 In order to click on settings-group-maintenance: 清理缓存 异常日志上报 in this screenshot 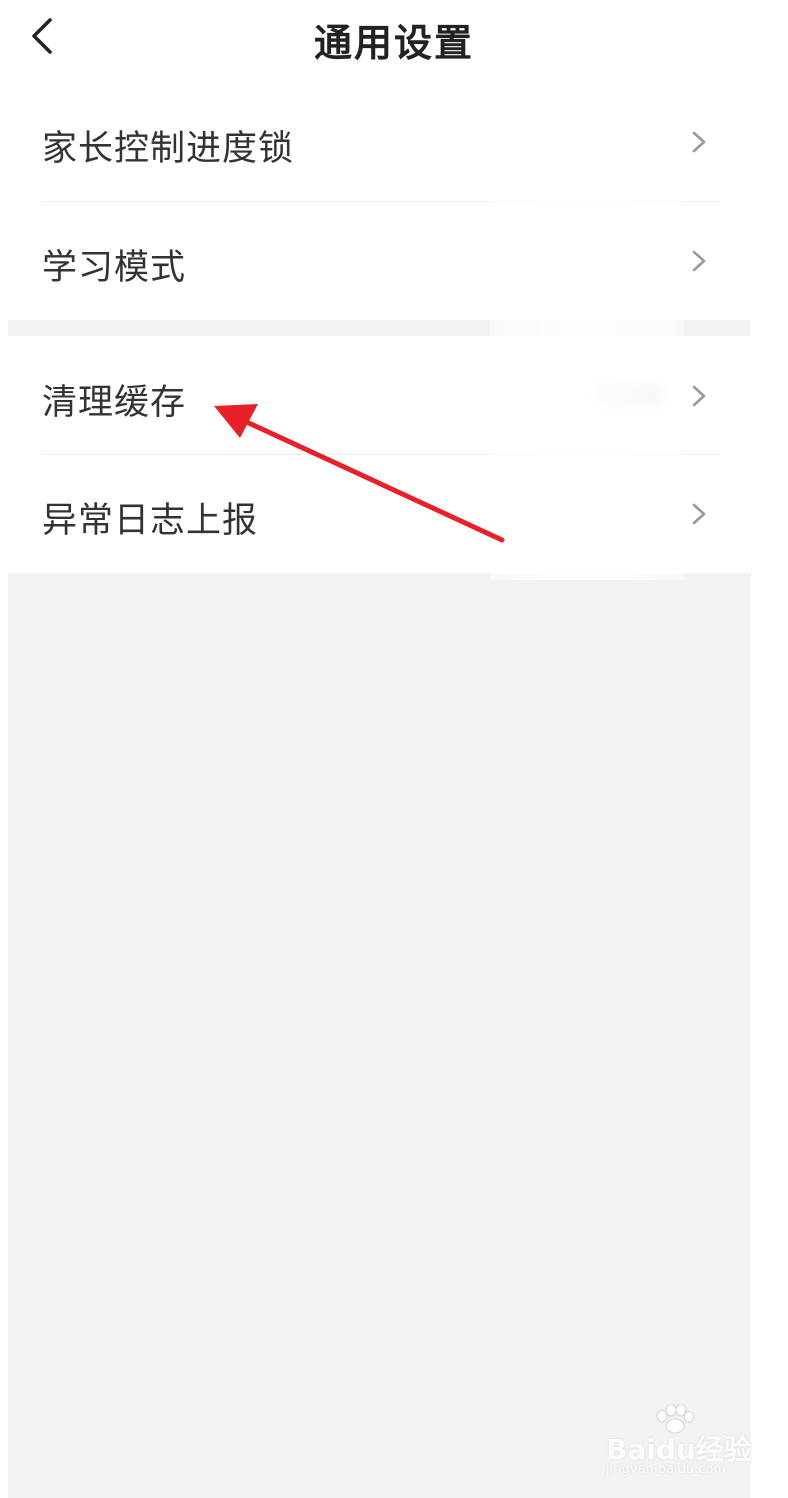, I will do `click(379, 454)`.